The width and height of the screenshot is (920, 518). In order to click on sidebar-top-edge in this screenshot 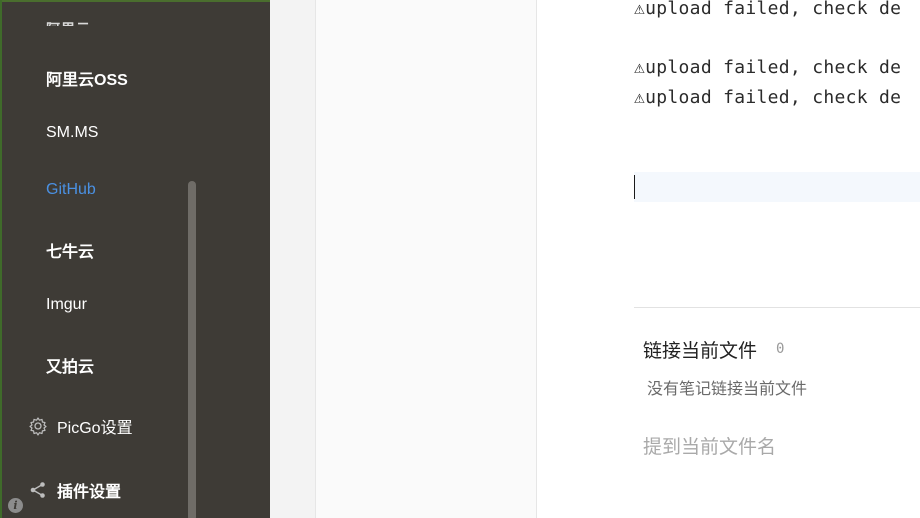, I will do `click(136, 1)`.